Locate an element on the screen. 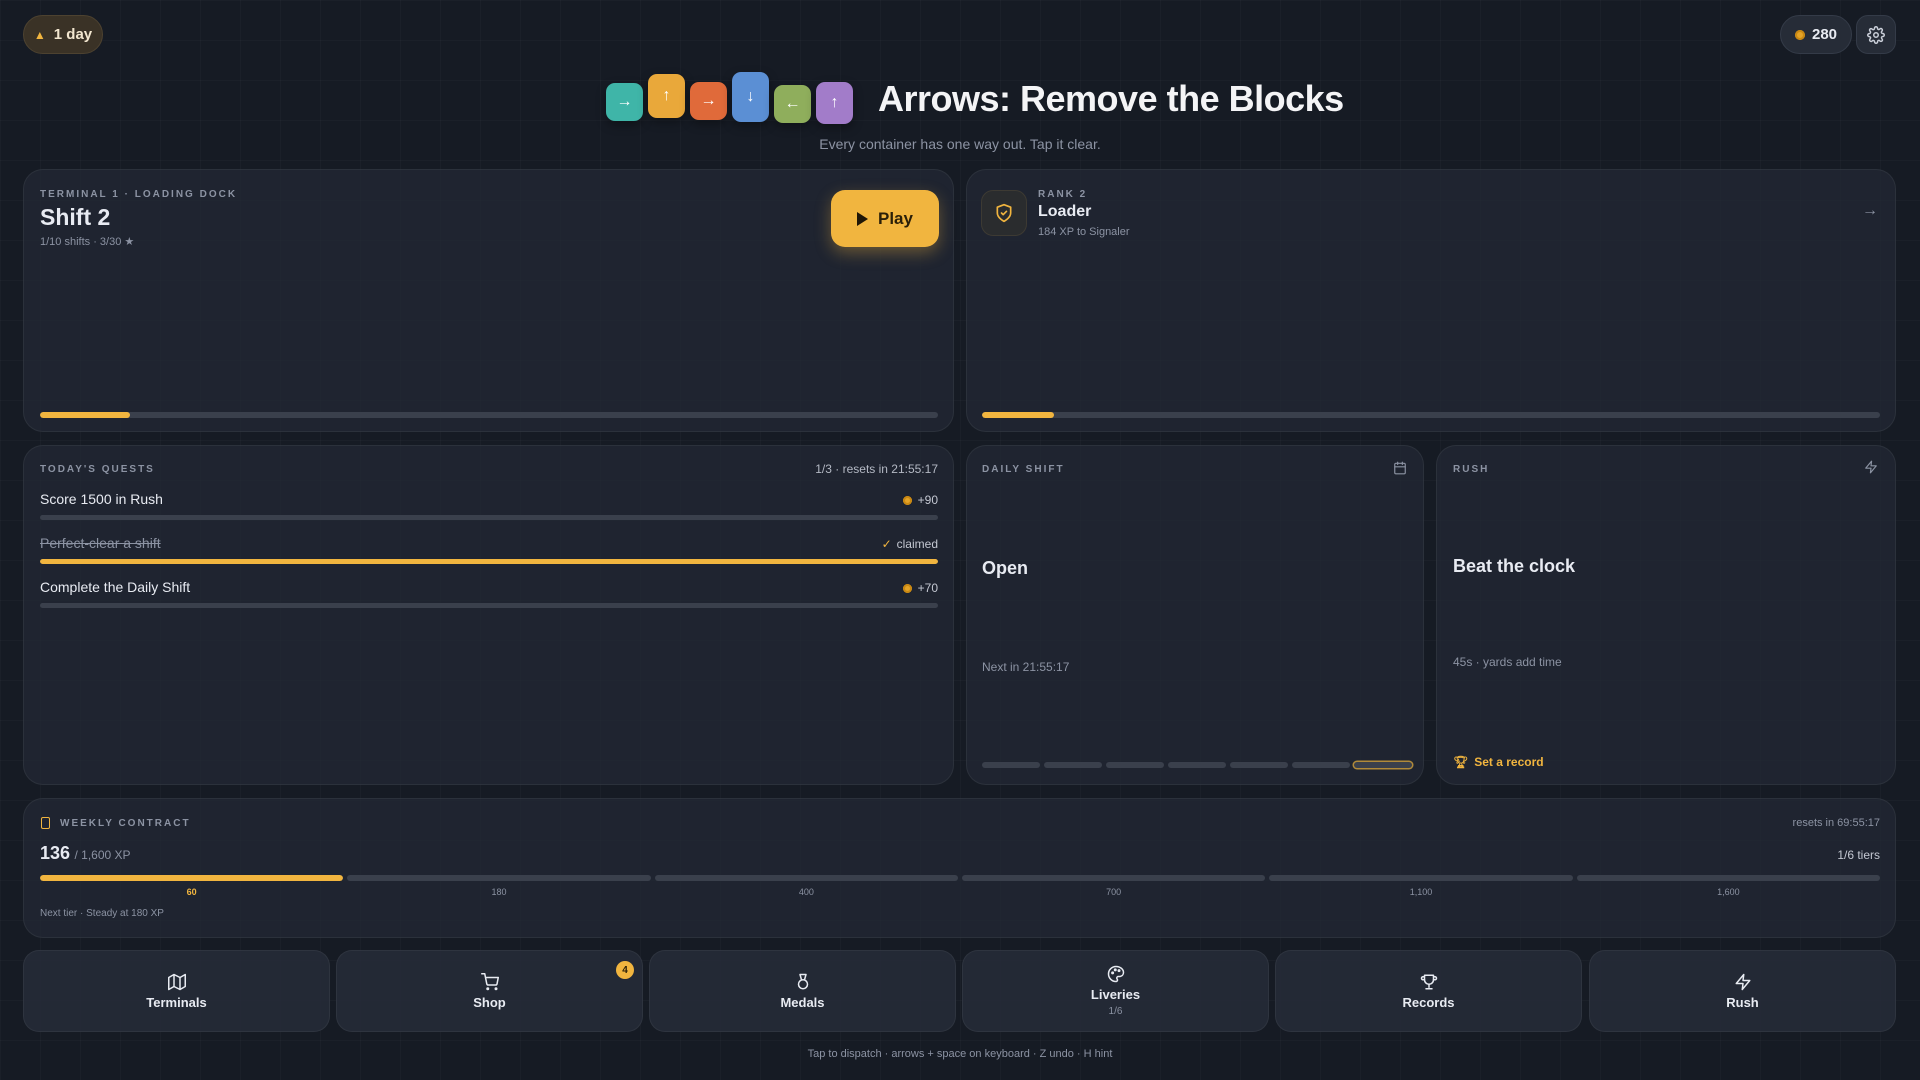 The height and width of the screenshot is (1080, 1920). nav-liveries-button: Liveries 1/6 is located at coordinates (1115, 991).